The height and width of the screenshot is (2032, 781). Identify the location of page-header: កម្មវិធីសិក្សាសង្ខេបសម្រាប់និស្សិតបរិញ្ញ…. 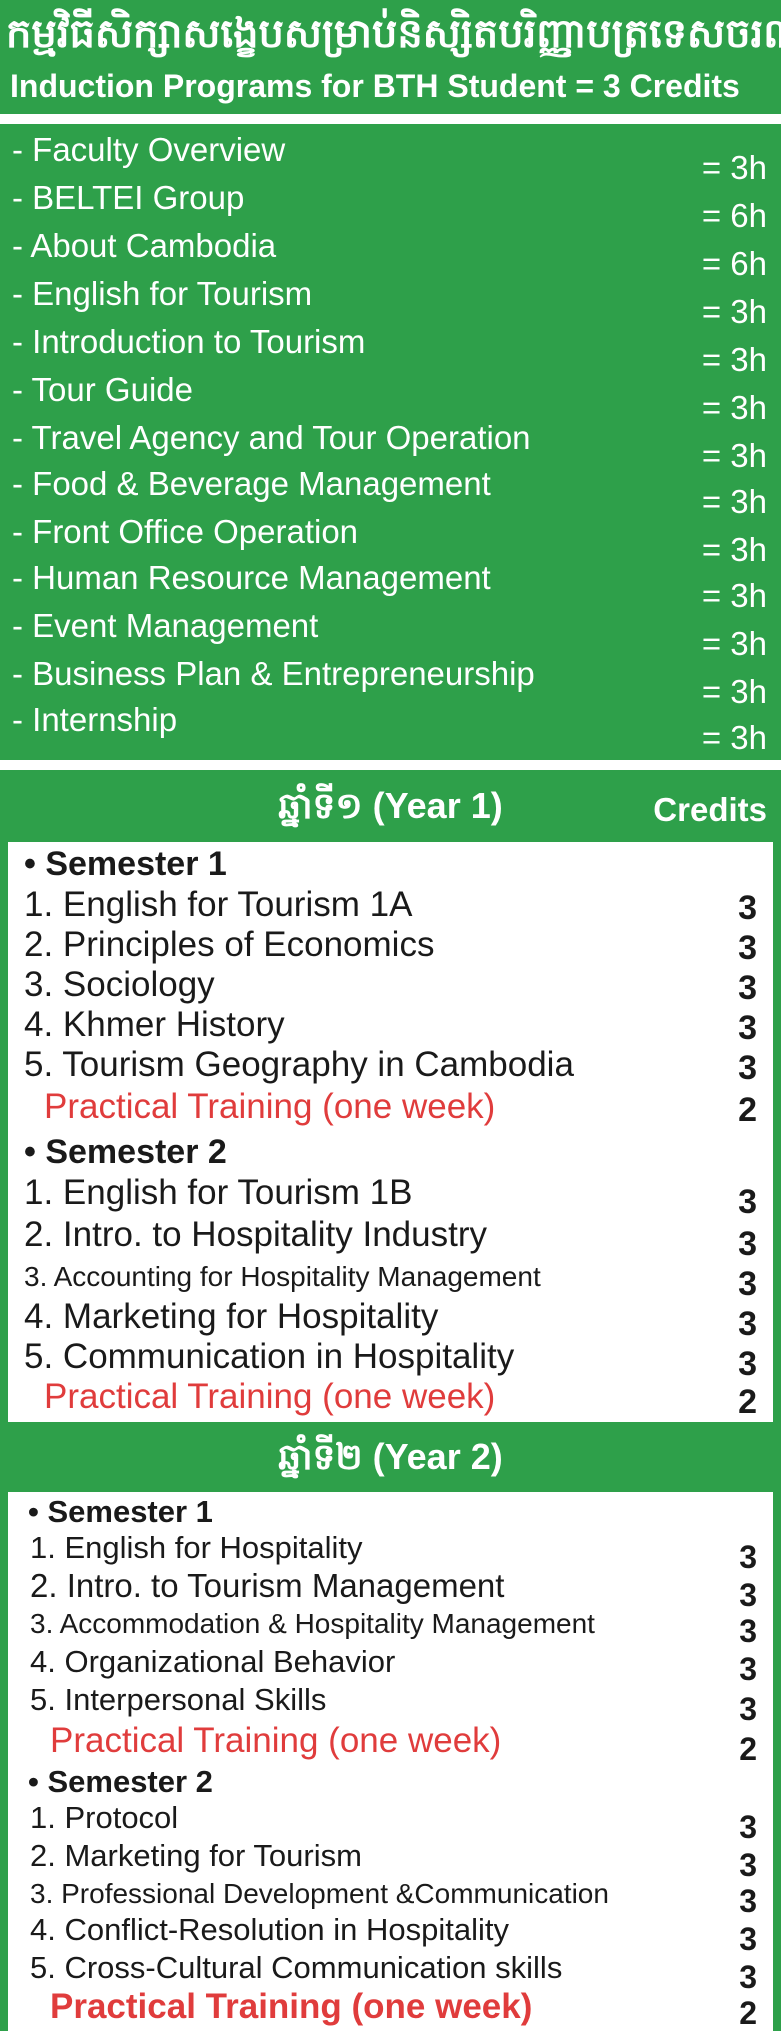
(390, 59).